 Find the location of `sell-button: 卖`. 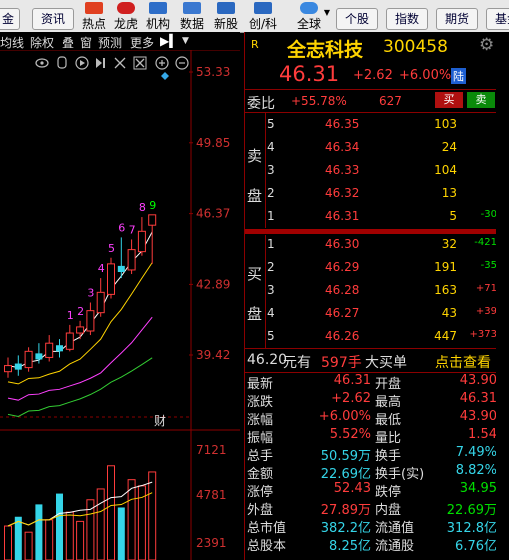

sell-button: 卖 is located at coordinates (481, 100).